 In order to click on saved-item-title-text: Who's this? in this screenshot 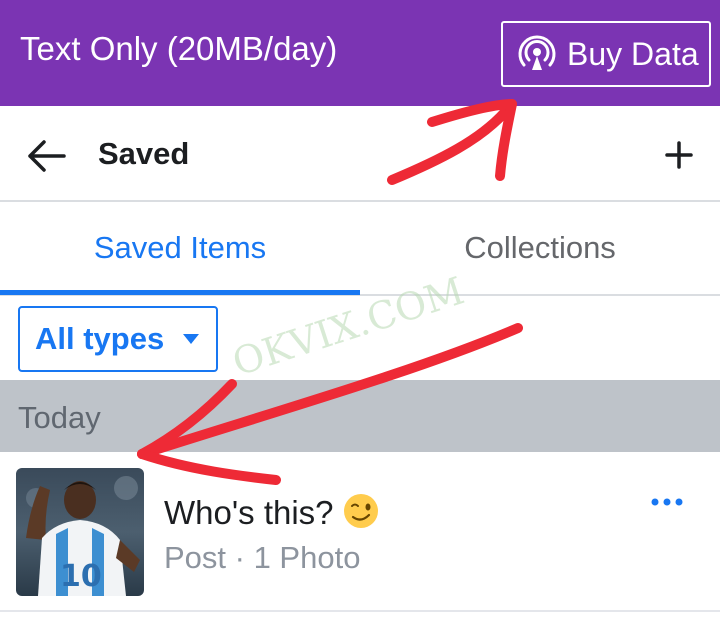, I will do `click(249, 512)`.